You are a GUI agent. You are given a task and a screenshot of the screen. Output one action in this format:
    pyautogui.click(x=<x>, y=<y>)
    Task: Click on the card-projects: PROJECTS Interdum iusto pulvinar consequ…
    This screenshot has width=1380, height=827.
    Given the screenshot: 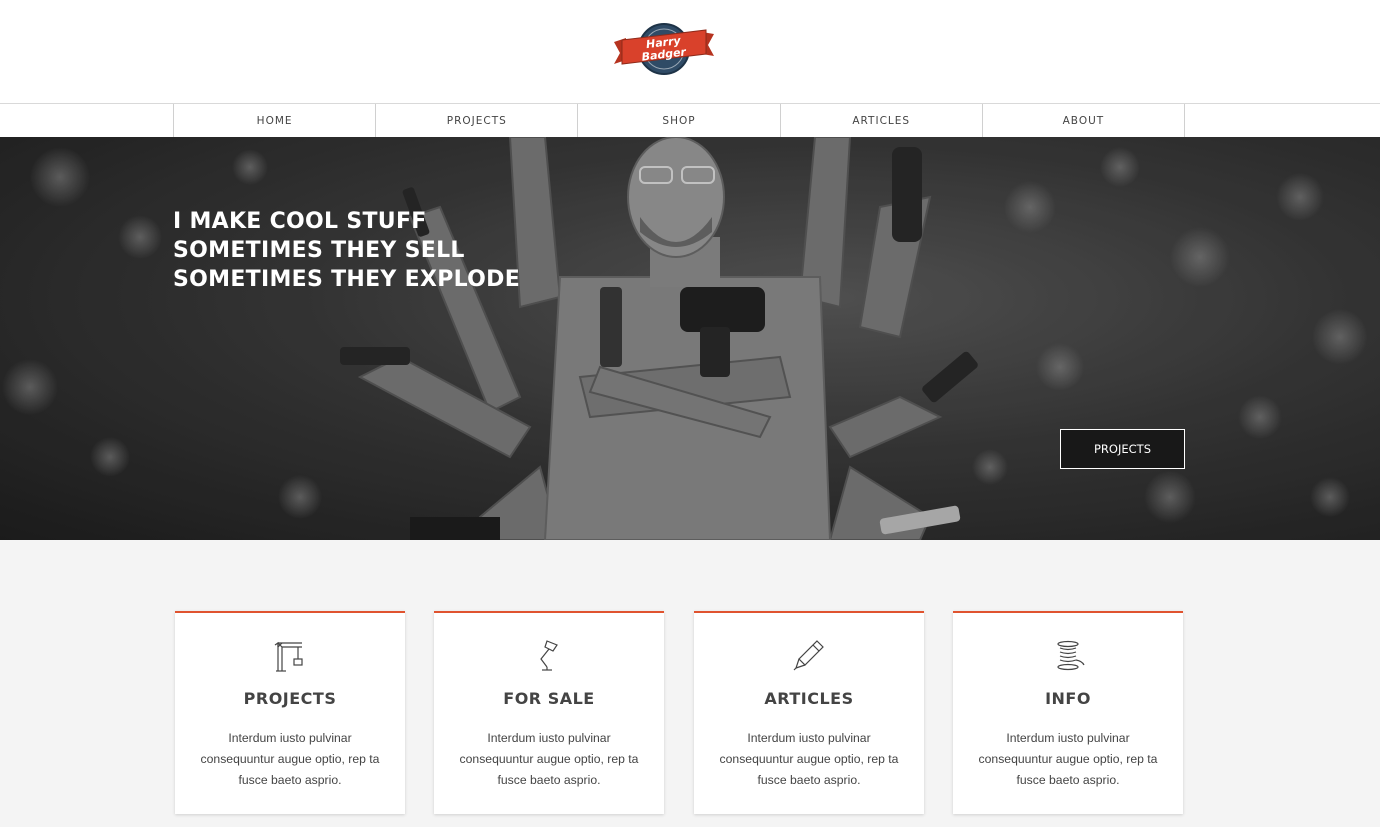 What is the action you would take?
    pyautogui.click(x=290, y=712)
    